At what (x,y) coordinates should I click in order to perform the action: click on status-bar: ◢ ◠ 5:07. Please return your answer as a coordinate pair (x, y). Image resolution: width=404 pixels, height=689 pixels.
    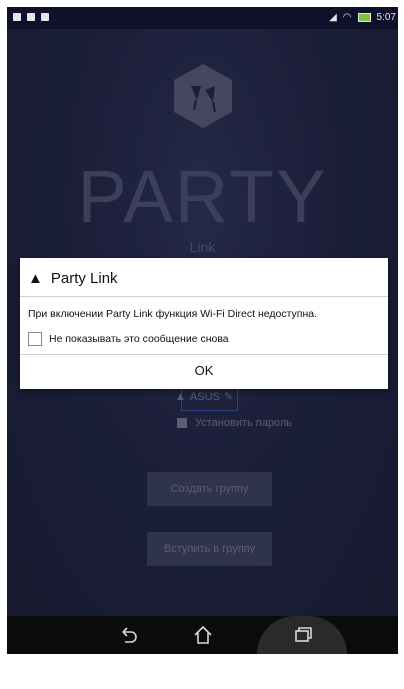
    Looking at the image, I should click on (202, 18).